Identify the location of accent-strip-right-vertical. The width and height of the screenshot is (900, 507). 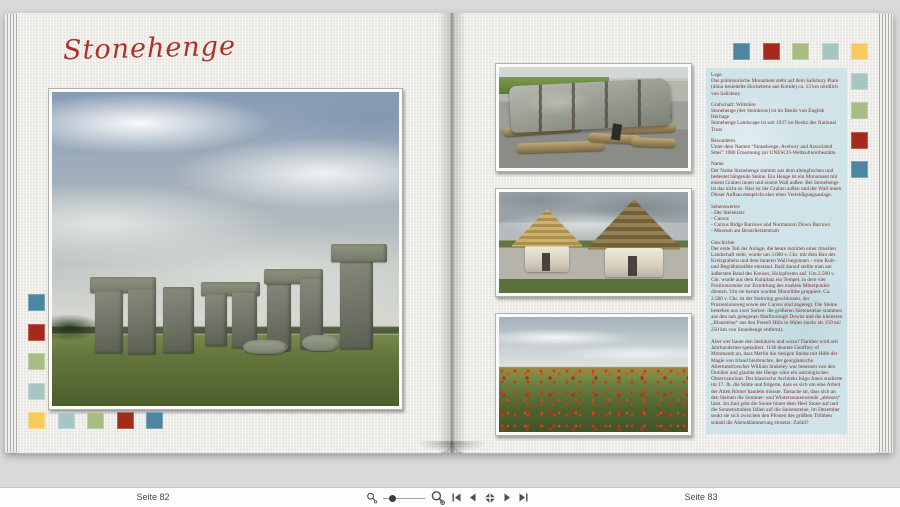
(859, 110).